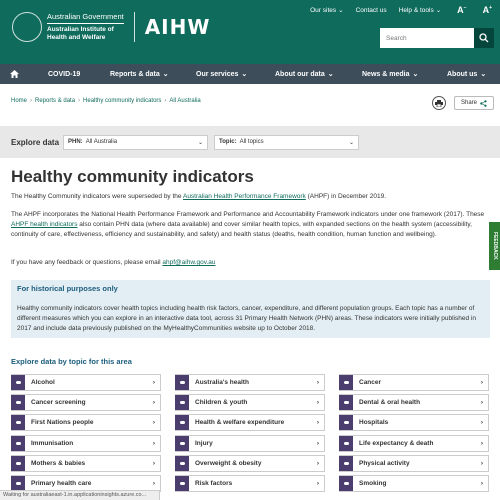 The height and width of the screenshot is (500, 500). What do you see at coordinates (416, 10) in the screenshot?
I see `help-tools-label: Help & tools` at bounding box center [416, 10].